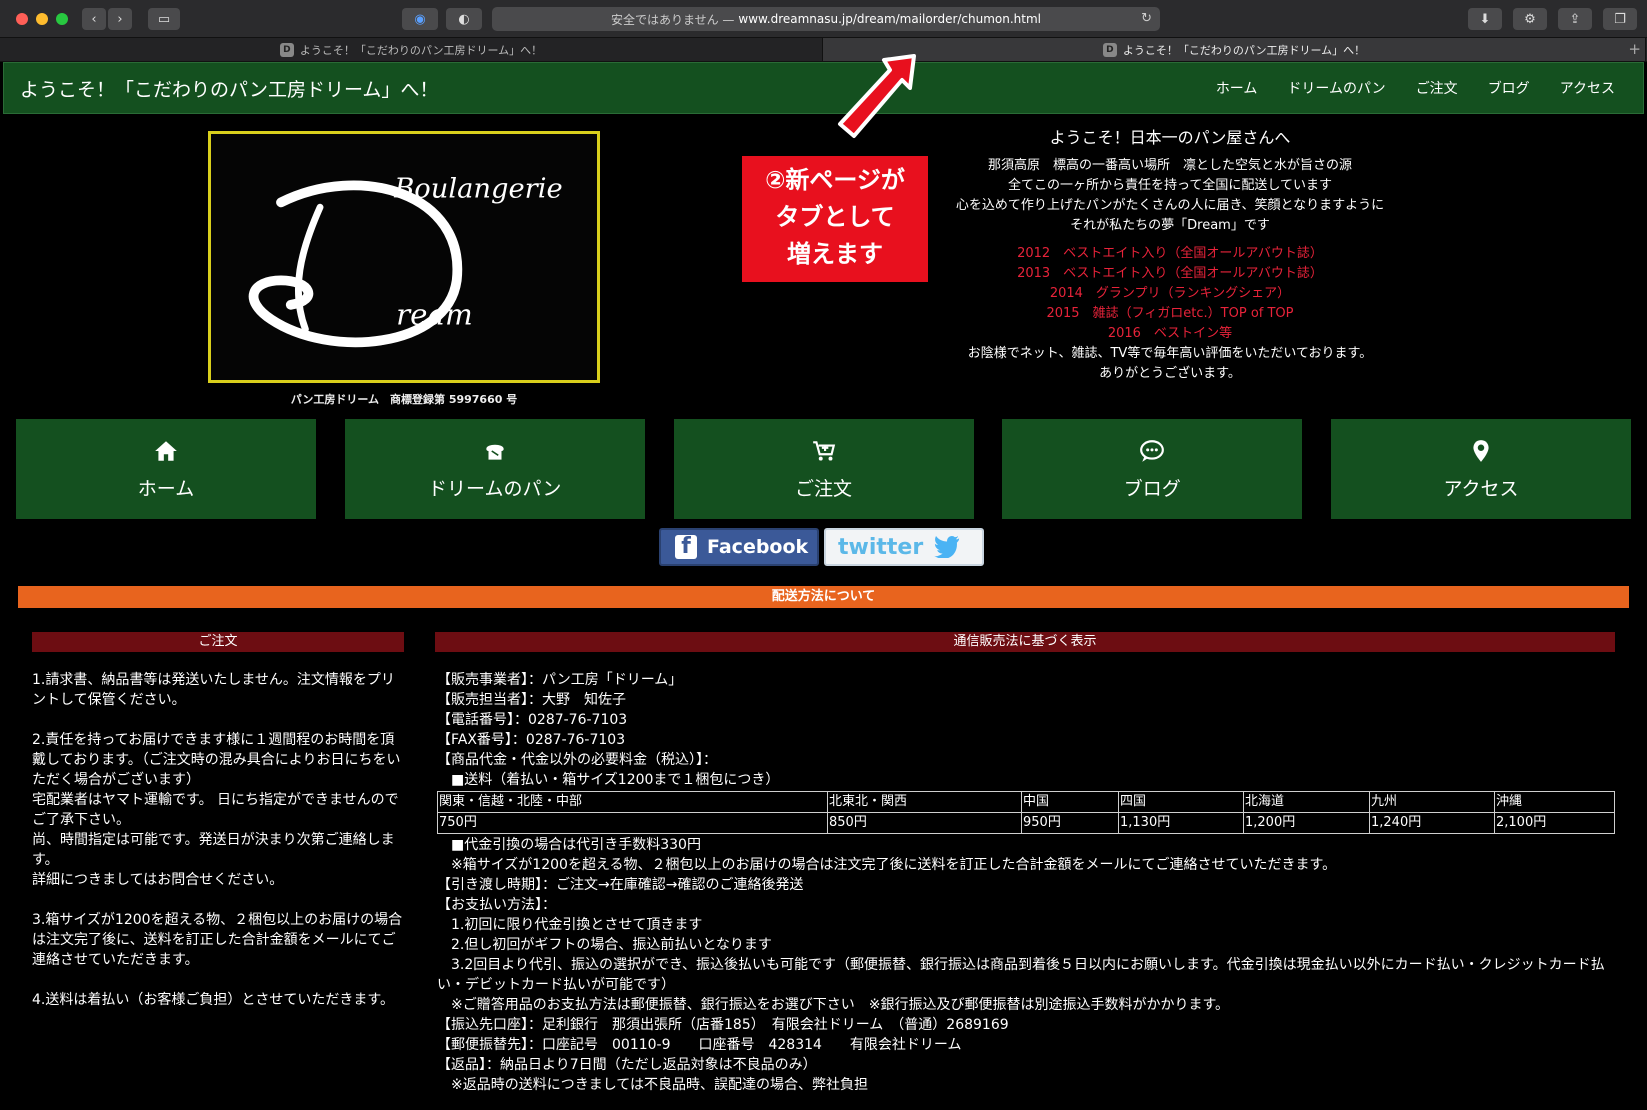  What do you see at coordinates (42, 19) in the screenshot?
I see `minimize-window-button` at bounding box center [42, 19].